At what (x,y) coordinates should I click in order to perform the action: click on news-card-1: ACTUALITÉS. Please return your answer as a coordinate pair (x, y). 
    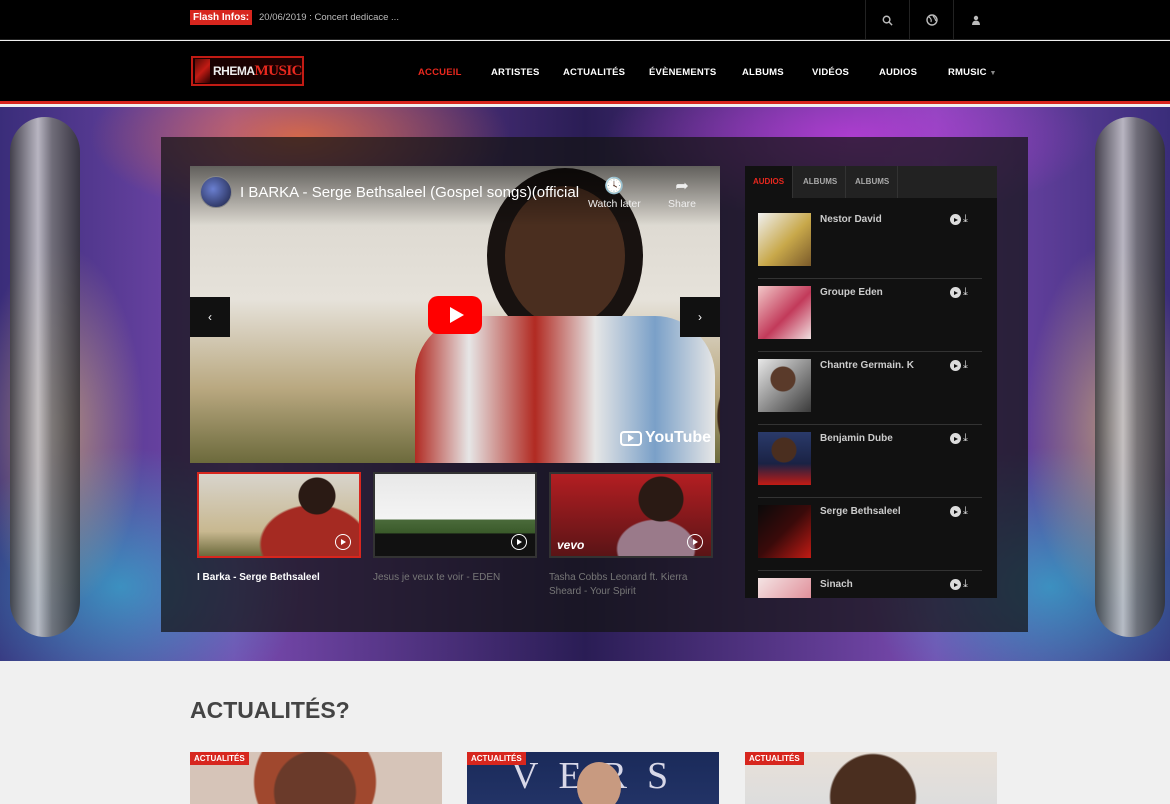
    Looking at the image, I should click on (316, 778).